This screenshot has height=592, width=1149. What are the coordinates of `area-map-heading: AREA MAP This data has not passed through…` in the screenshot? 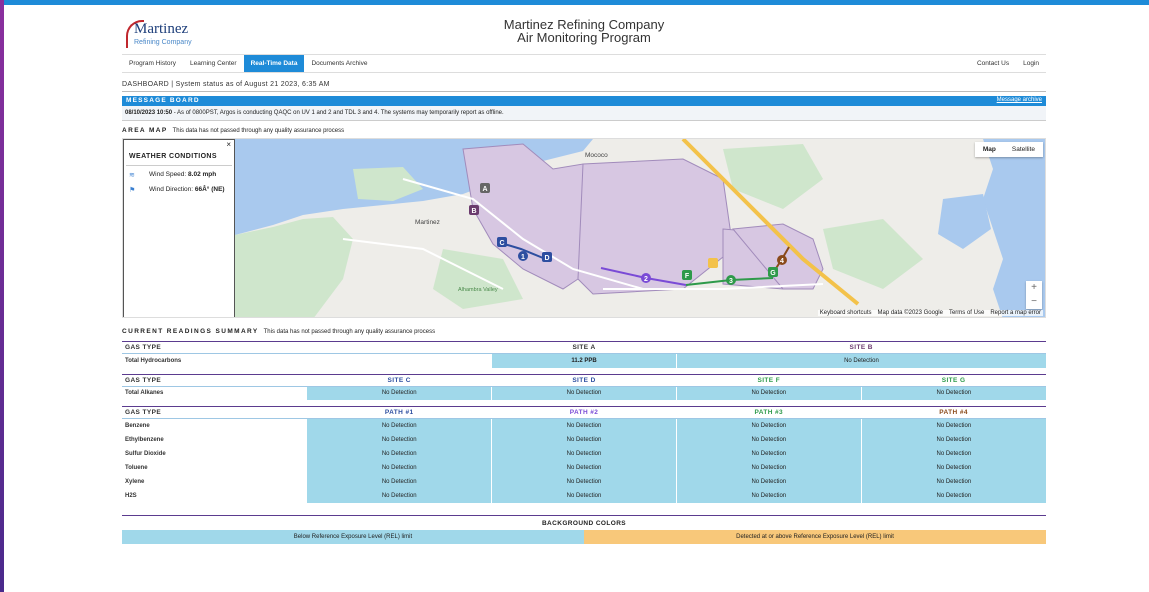 It's located at (584, 130).